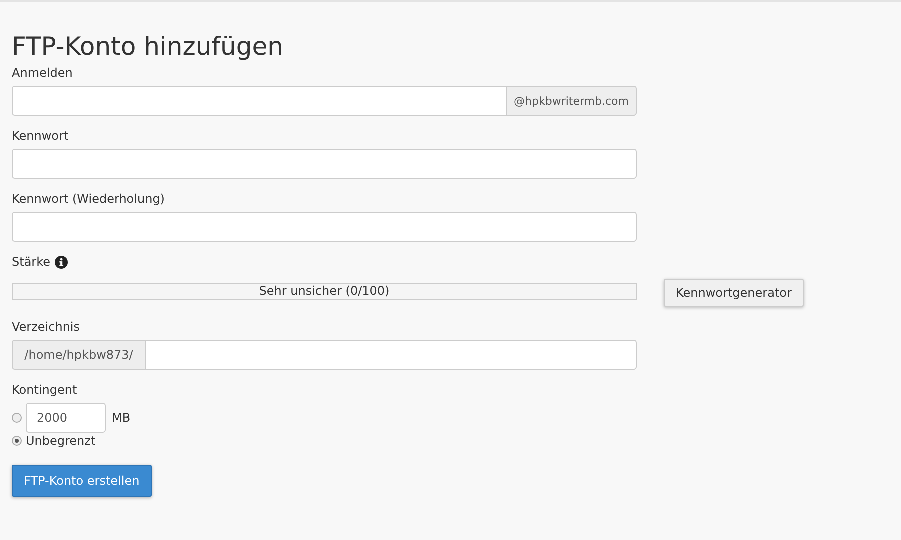 This screenshot has height=540, width=901. Describe the element at coordinates (31, 262) in the screenshot. I see `field-label: Stärke` at that location.